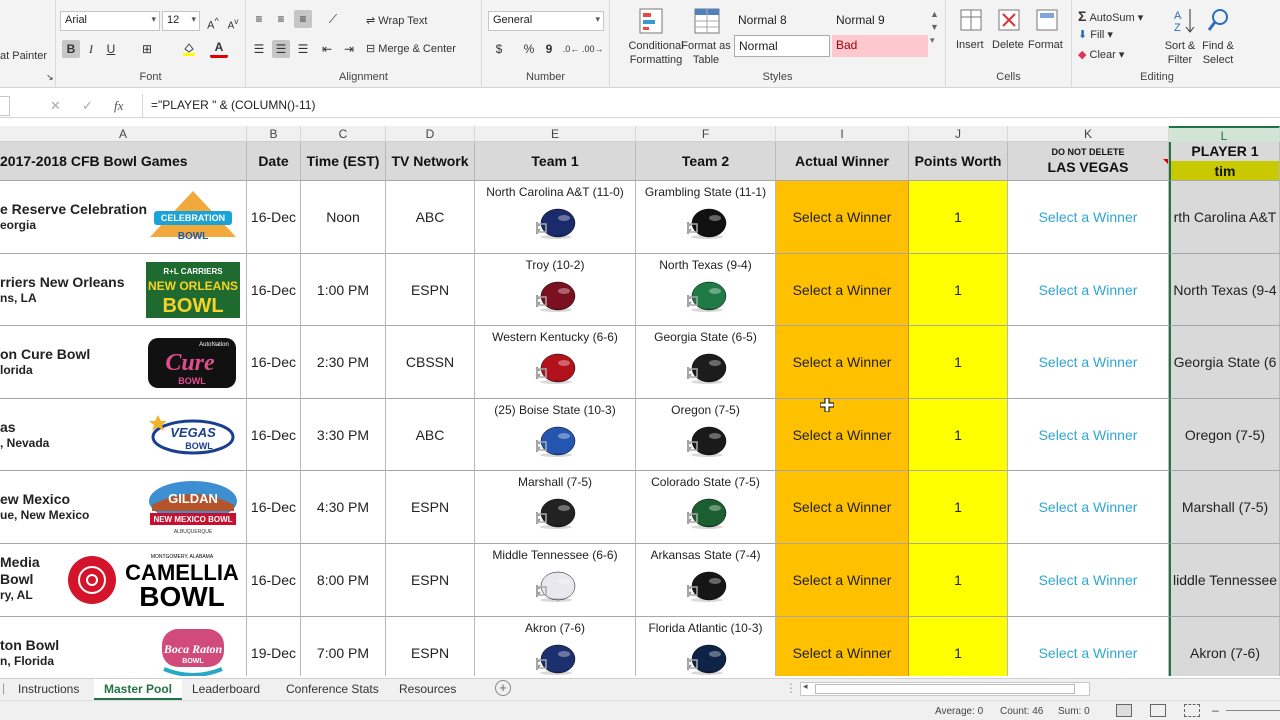 The width and height of the screenshot is (1280, 720). What do you see at coordinates (958, 134) in the screenshot?
I see `column-header-j: J` at bounding box center [958, 134].